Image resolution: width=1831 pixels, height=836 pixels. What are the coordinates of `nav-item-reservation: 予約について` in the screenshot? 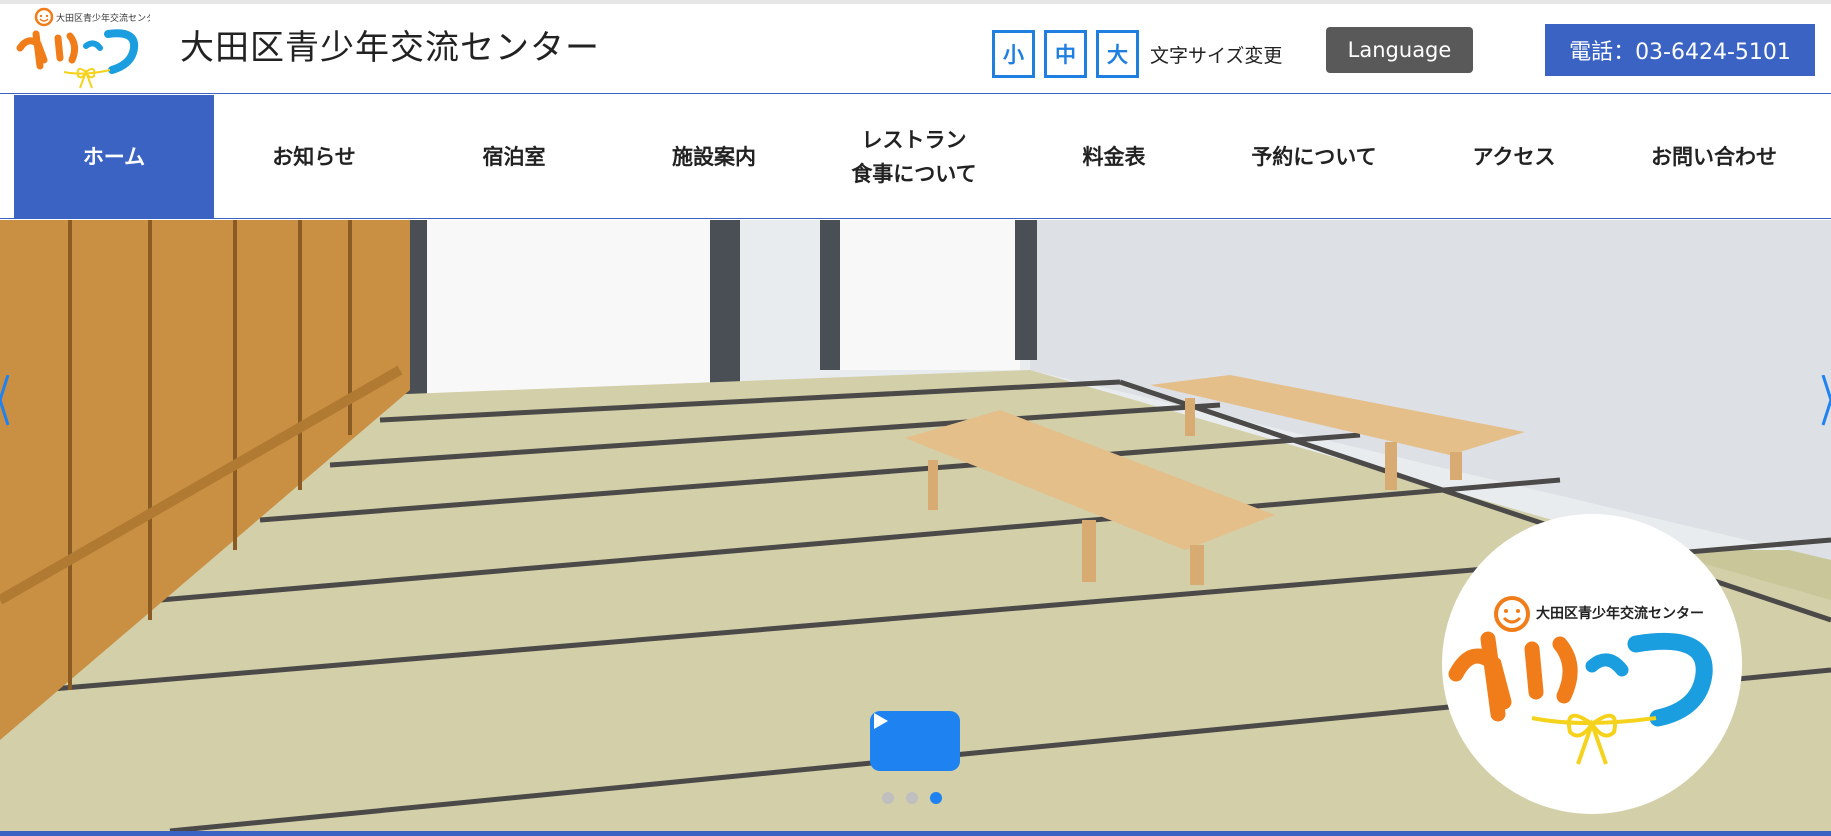 It's located at (1314, 157).